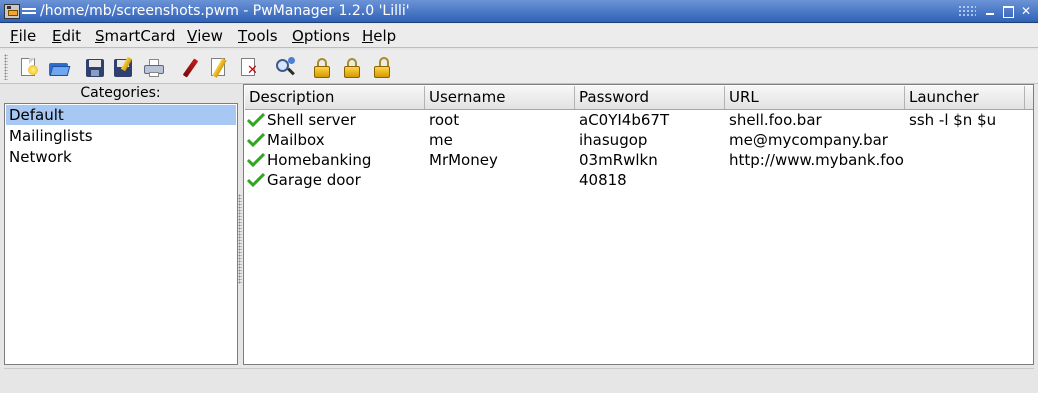 Image resolution: width=1038 pixels, height=393 pixels. Describe the element at coordinates (953, 120) in the screenshot. I see `cell-launcher: ssh -l $n $u` at that location.